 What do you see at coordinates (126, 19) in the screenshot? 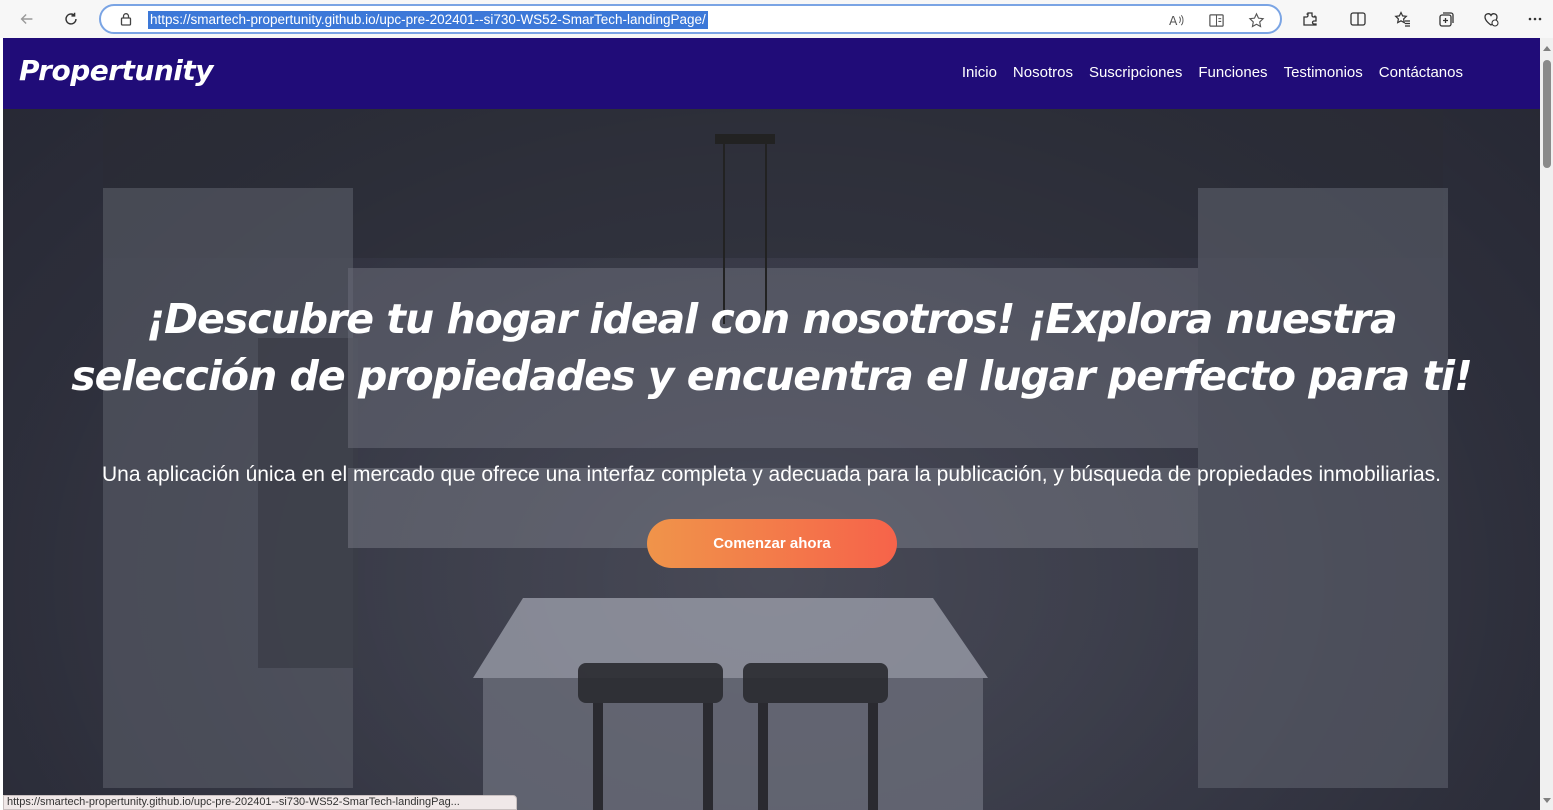
I see `lock-icon` at bounding box center [126, 19].